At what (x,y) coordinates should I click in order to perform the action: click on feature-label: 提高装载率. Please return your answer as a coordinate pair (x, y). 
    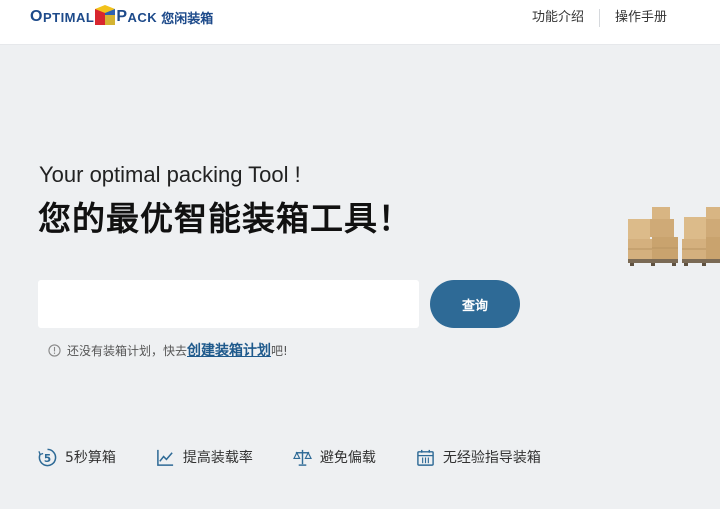
    Looking at the image, I should click on (217, 458).